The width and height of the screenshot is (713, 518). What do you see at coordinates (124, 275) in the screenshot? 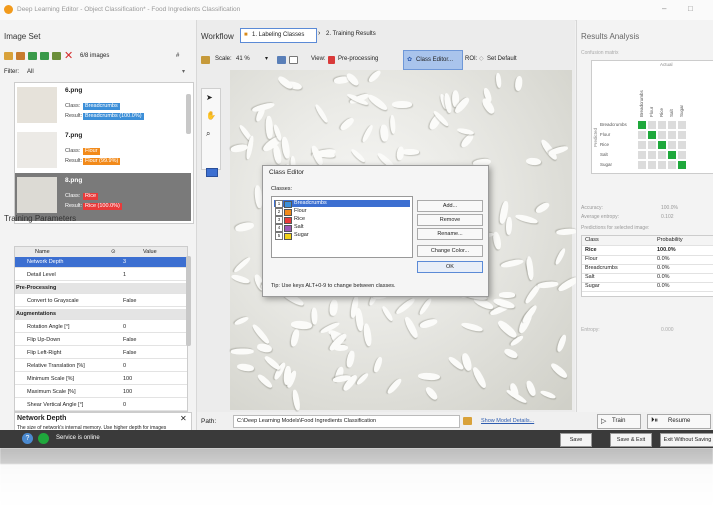
I see `param-value: 1` at bounding box center [124, 275].